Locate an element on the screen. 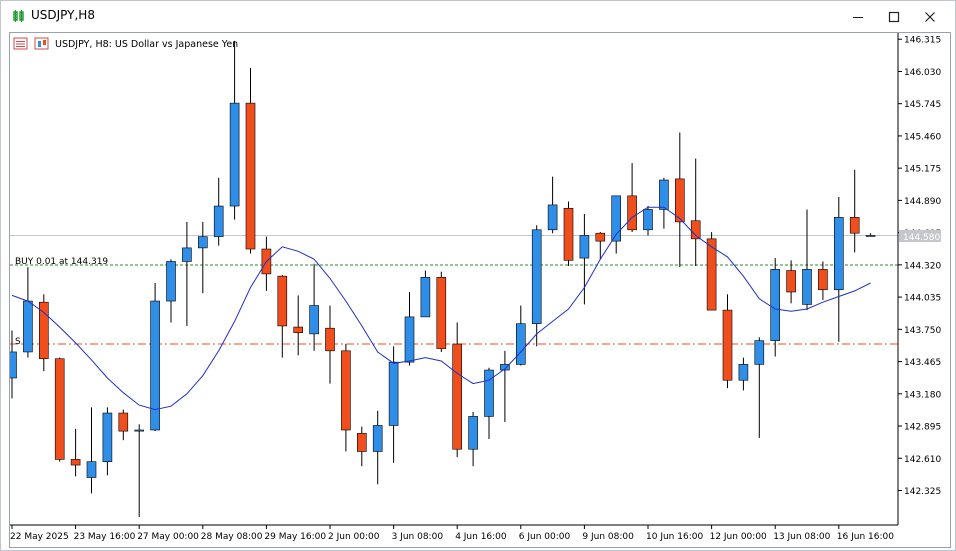 The height and width of the screenshot is (551, 956). price-tick-label: 142.325 is located at coordinates (922, 492).